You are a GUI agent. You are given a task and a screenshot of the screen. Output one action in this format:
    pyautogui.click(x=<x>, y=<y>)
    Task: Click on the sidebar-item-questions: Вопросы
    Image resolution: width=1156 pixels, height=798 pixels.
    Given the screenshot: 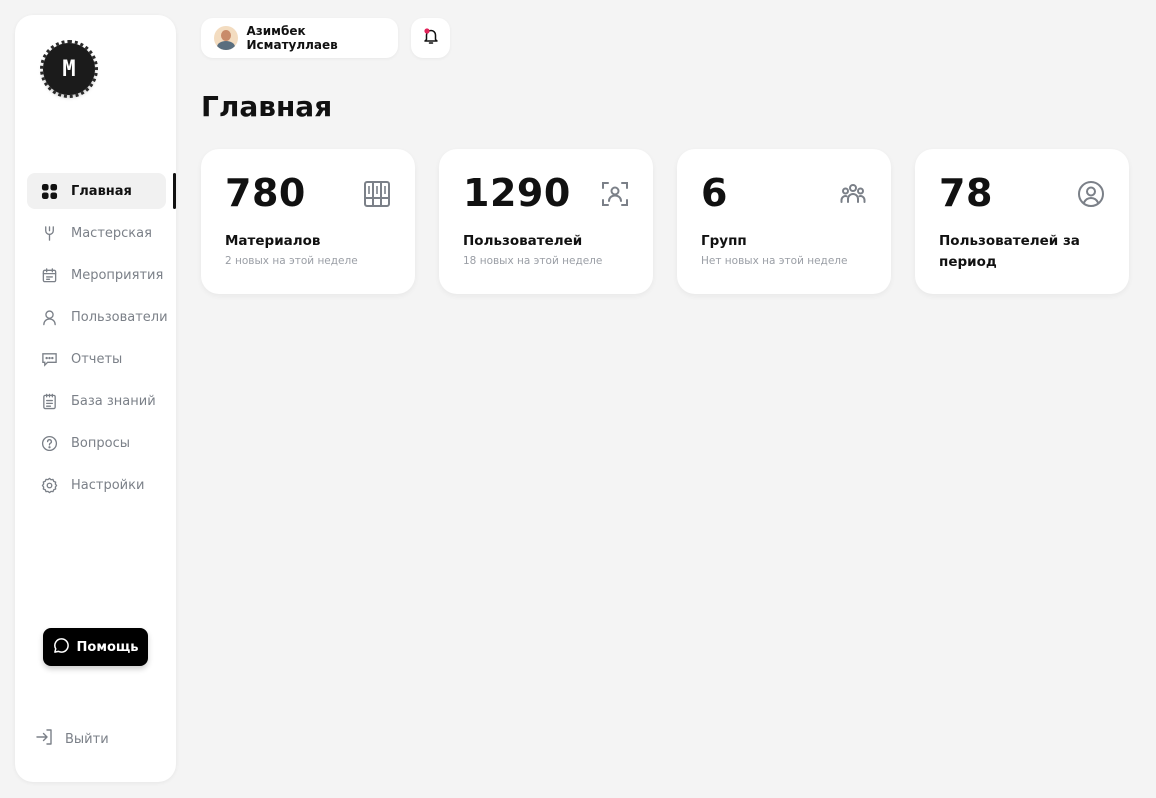 What is the action you would take?
    pyautogui.click(x=101, y=443)
    